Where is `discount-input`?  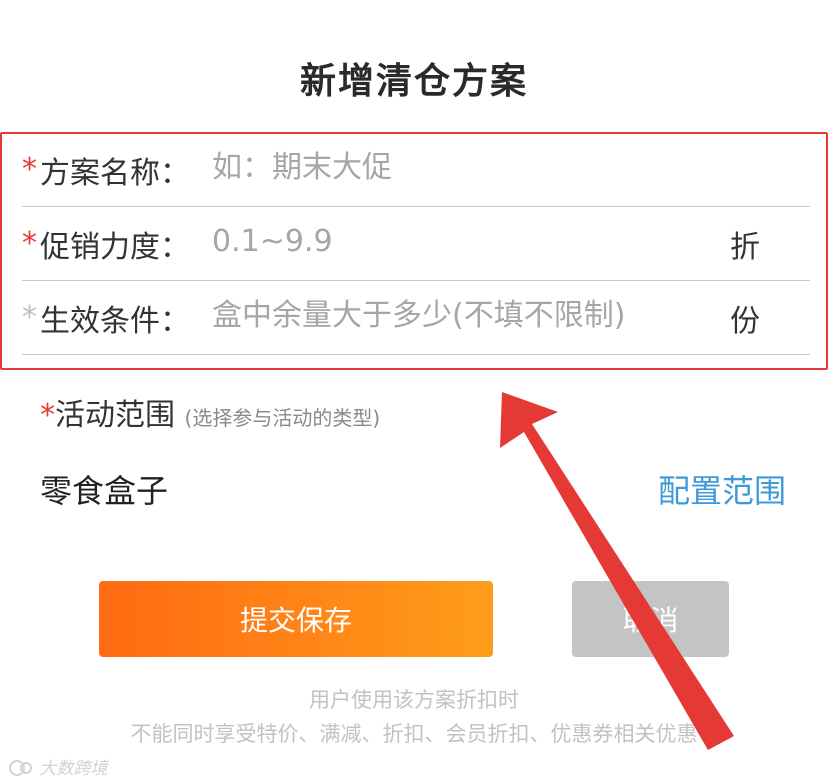
discount-input is located at coordinates (452, 241).